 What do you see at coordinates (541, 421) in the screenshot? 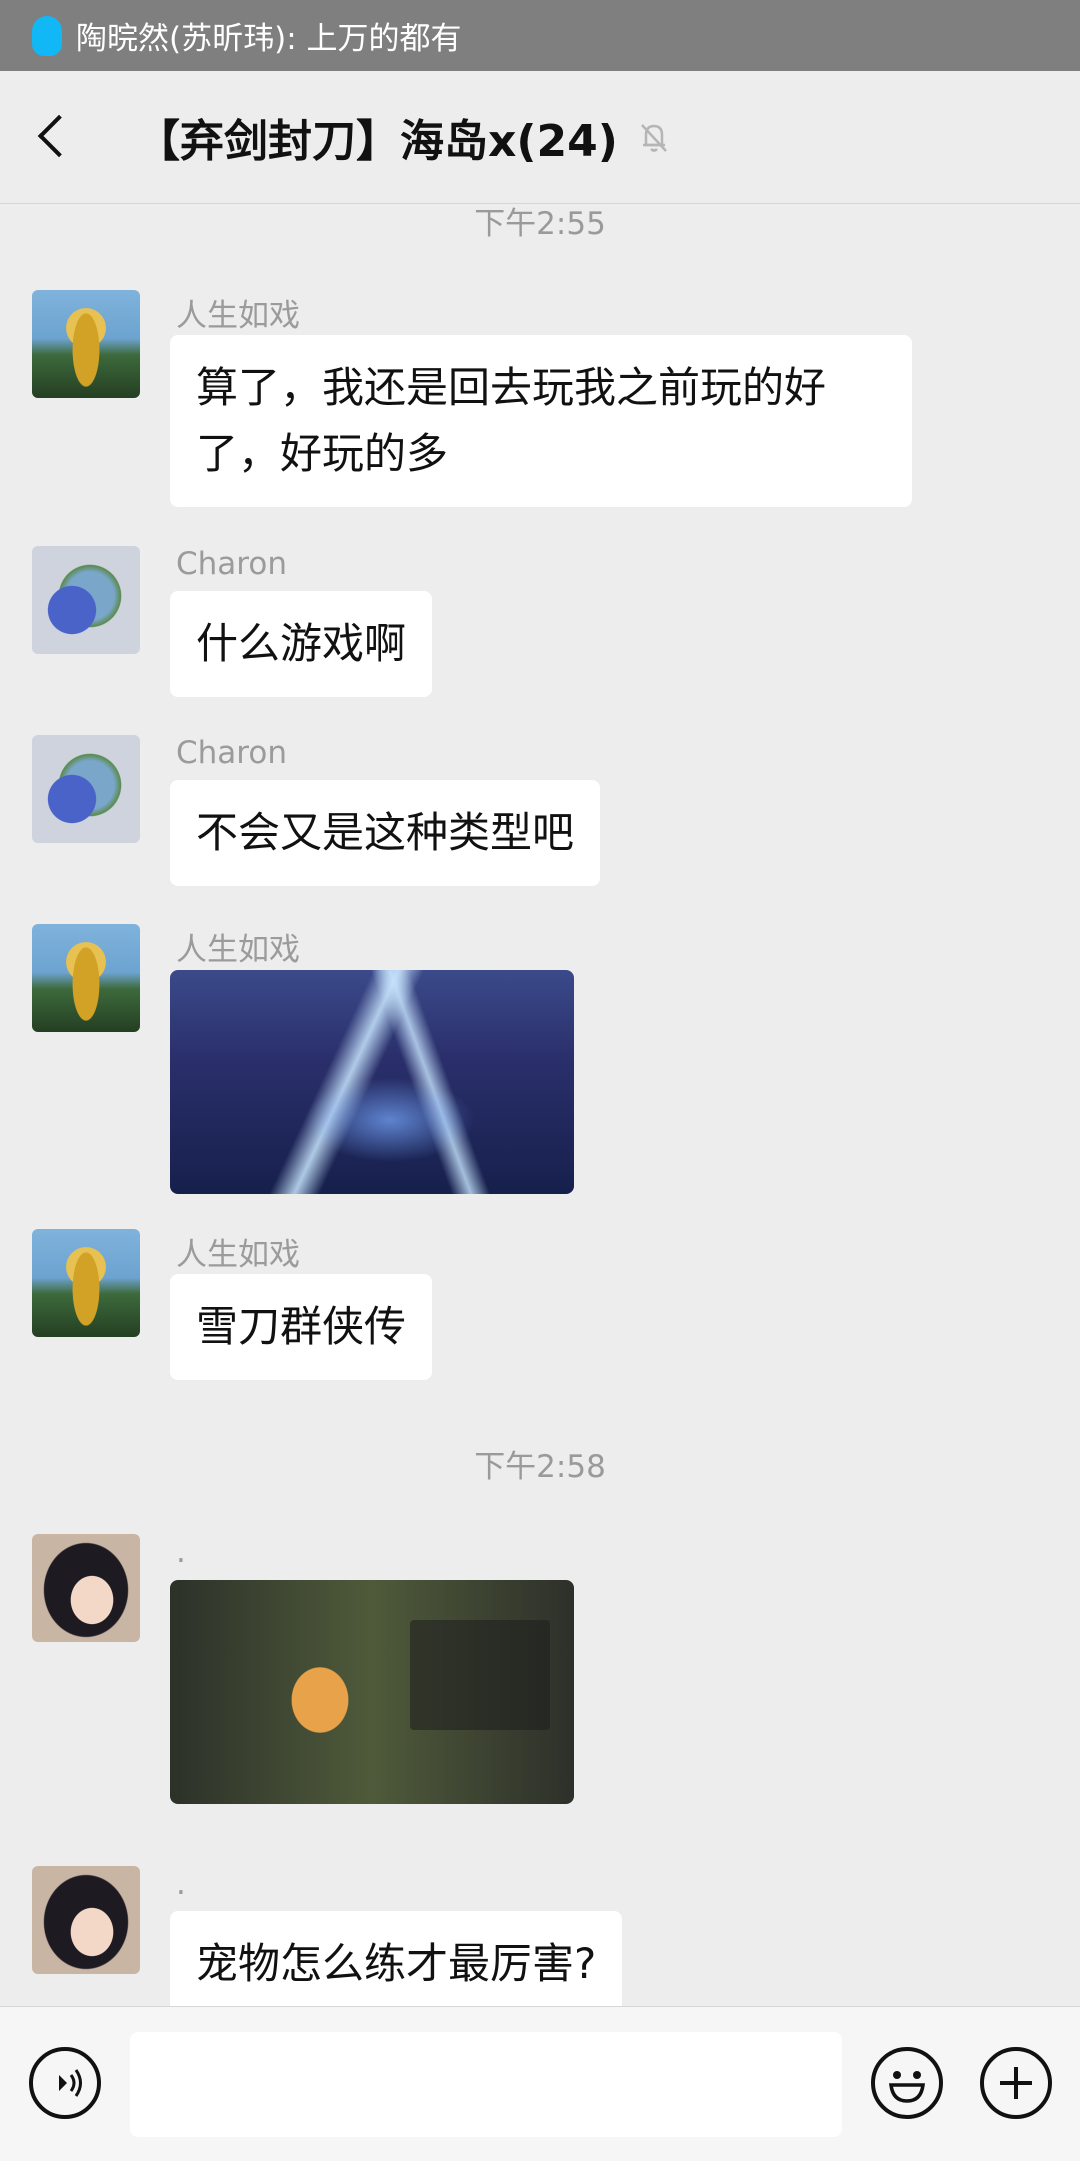
I see `message-bubble: 算了，我还是回去玩我之前玩的好了，好玩的多` at bounding box center [541, 421].